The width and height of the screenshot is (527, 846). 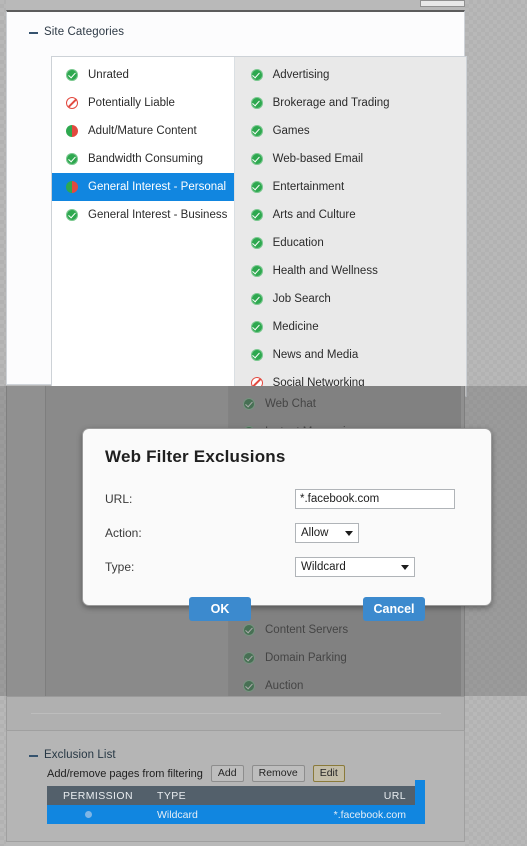 What do you see at coordinates (125, 773) in the screenshot?
I see `exclusion-list-description: Add/remove pages from filtering` at bounding box center [125, 773].